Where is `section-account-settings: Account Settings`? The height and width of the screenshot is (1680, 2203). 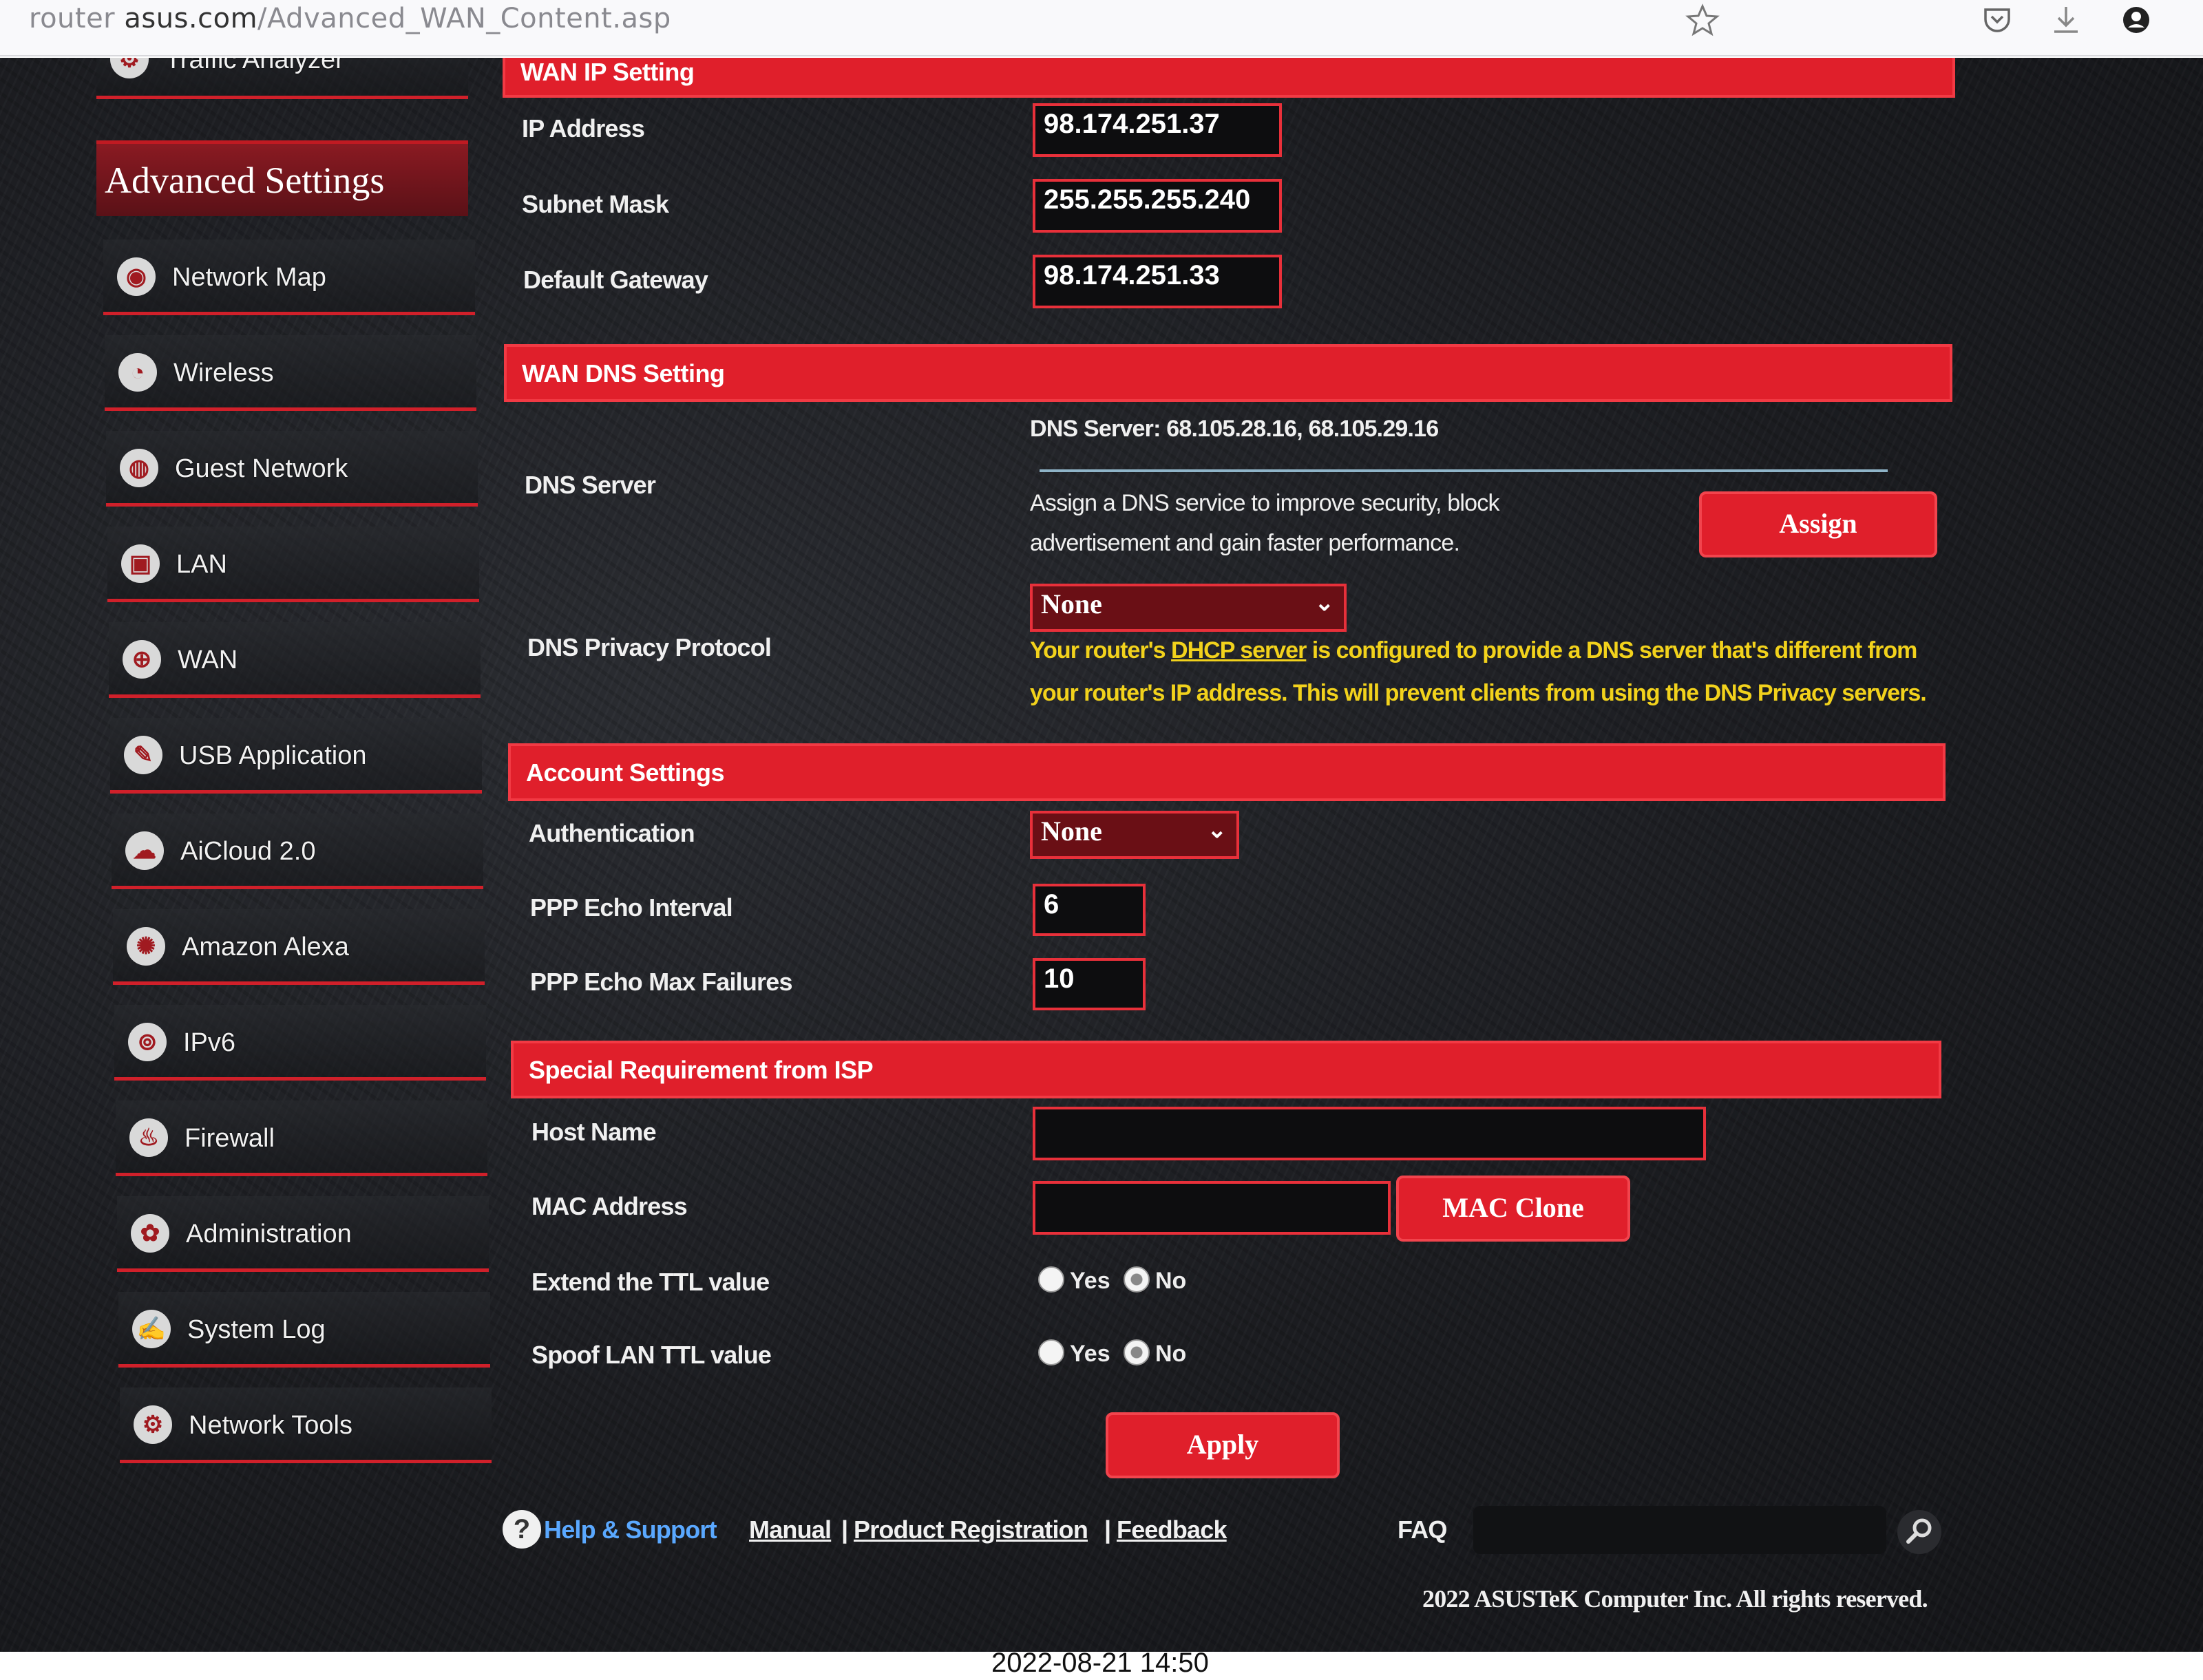 section-account-settings: Account Settings is located at coordinates (1227, 772).